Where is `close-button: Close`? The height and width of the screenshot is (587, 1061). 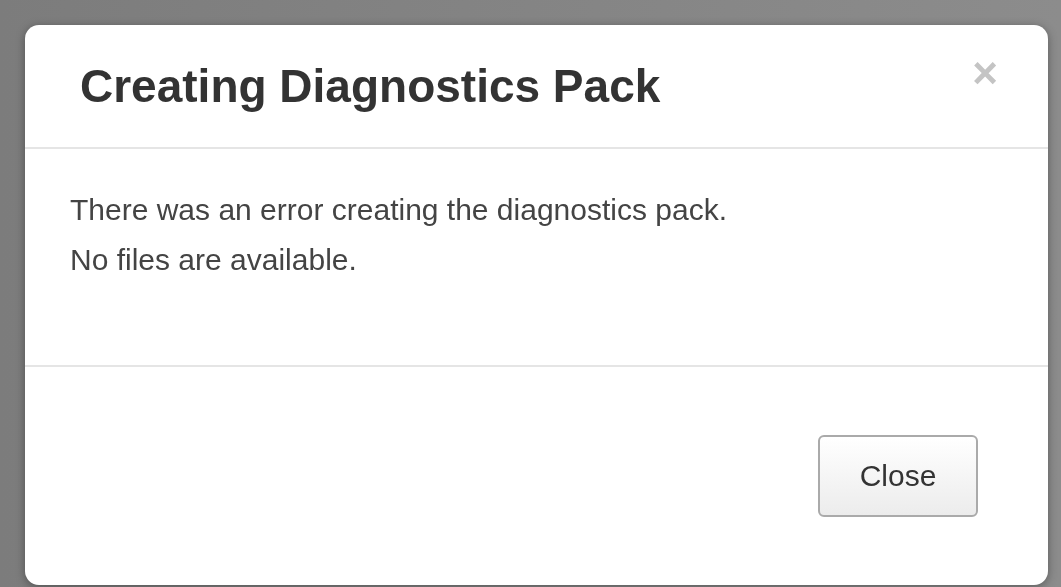
close-button: Close is located at coordinates (898, 476).